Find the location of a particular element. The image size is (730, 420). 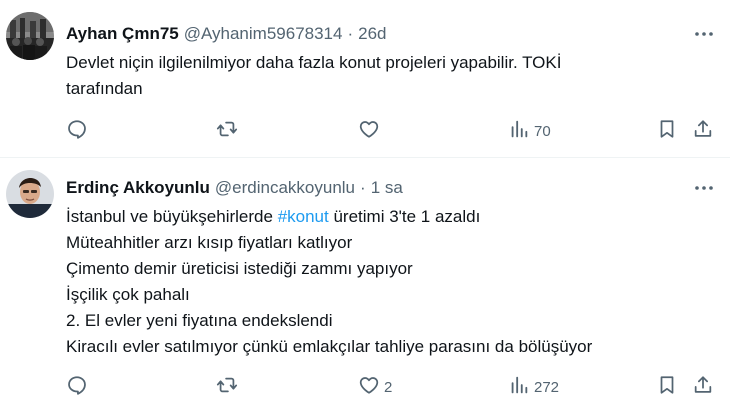

timestamp: 26d is located at coordinates (372, 34).